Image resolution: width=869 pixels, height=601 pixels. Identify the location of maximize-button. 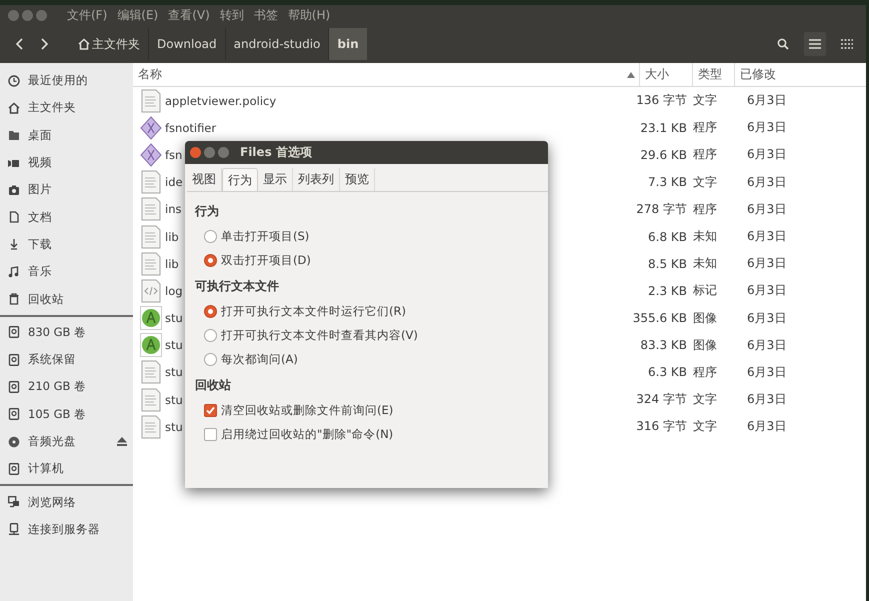
(223, 152).